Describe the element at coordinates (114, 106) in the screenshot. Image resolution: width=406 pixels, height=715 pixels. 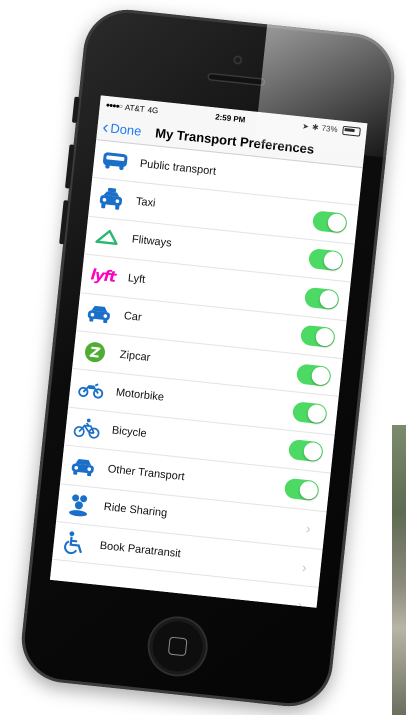
I see `signal-dots-icon: ●●●●○` at that location.